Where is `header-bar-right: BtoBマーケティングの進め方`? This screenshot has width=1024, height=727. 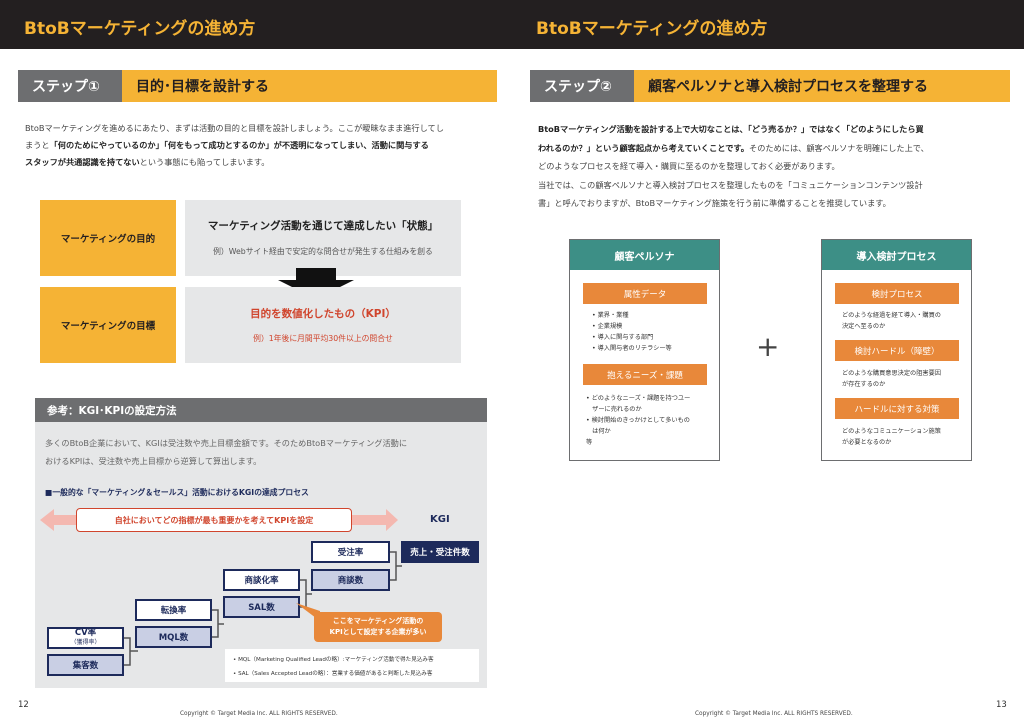 header-bar-right: BtoBマーケティングの進め方 is located at coordinates (768, 24).